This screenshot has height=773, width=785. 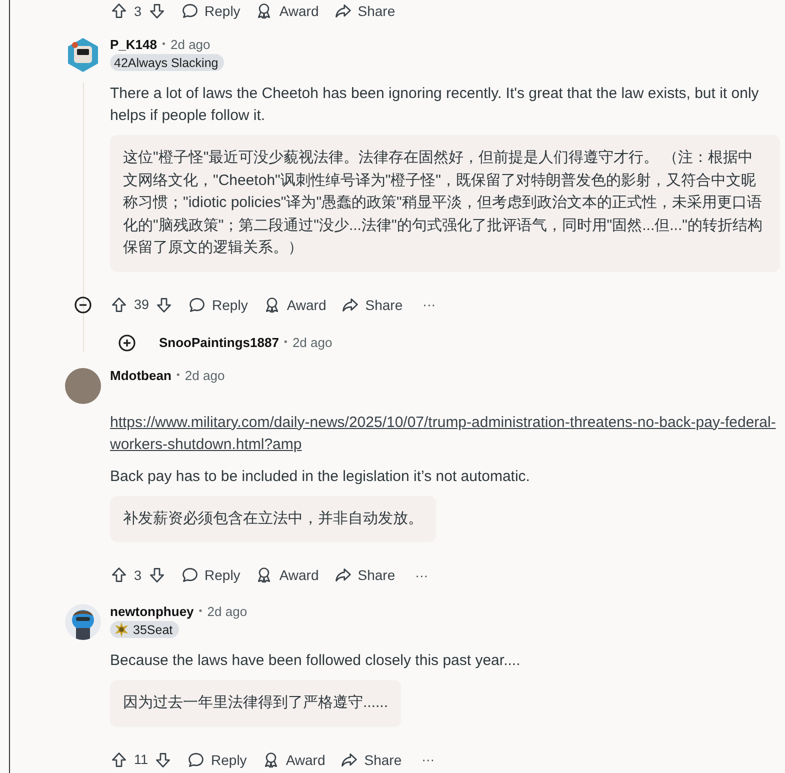 I want to click on sun-icon, so click(x=121, y=629).